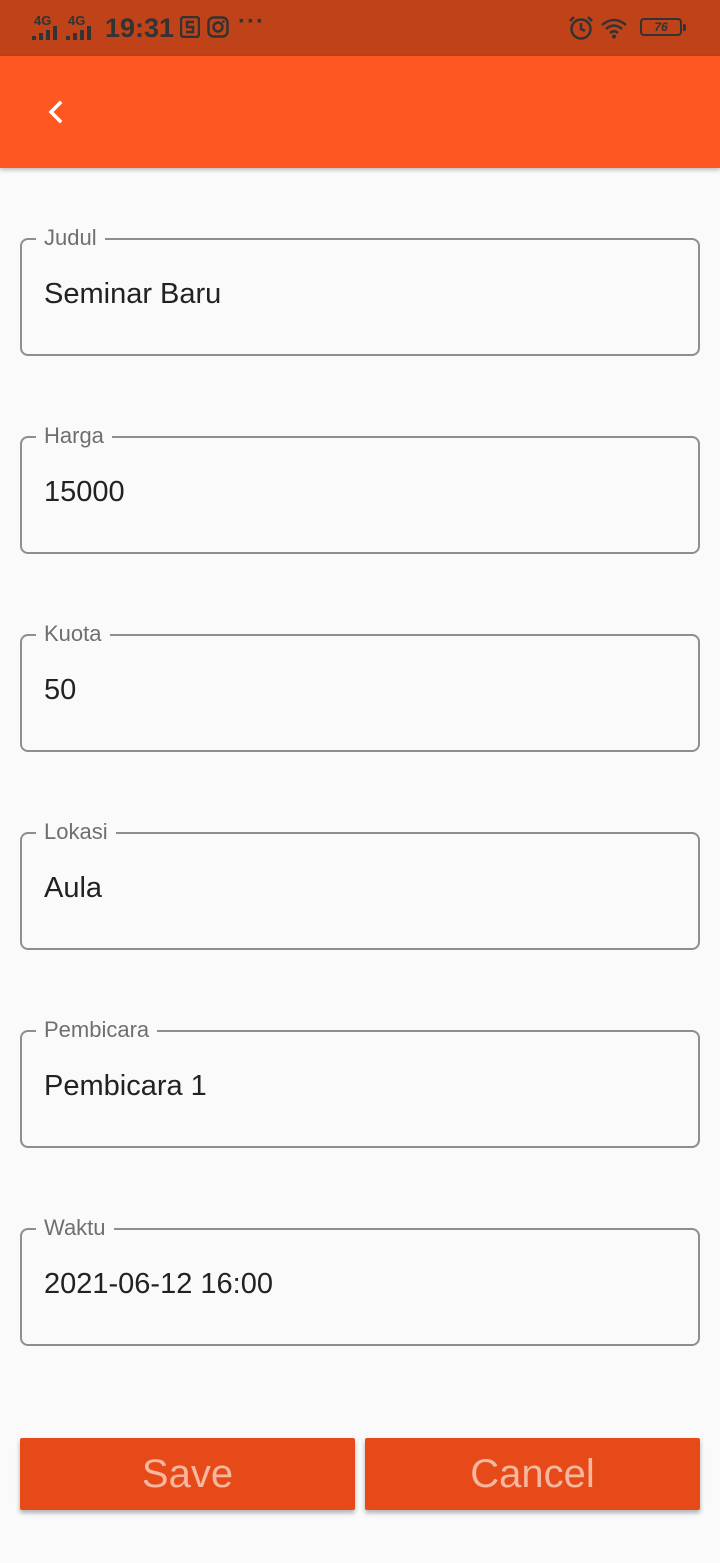  Describe the element at coordinates (581, 28) in the screenshot. I see `alarm-icon` at that location.